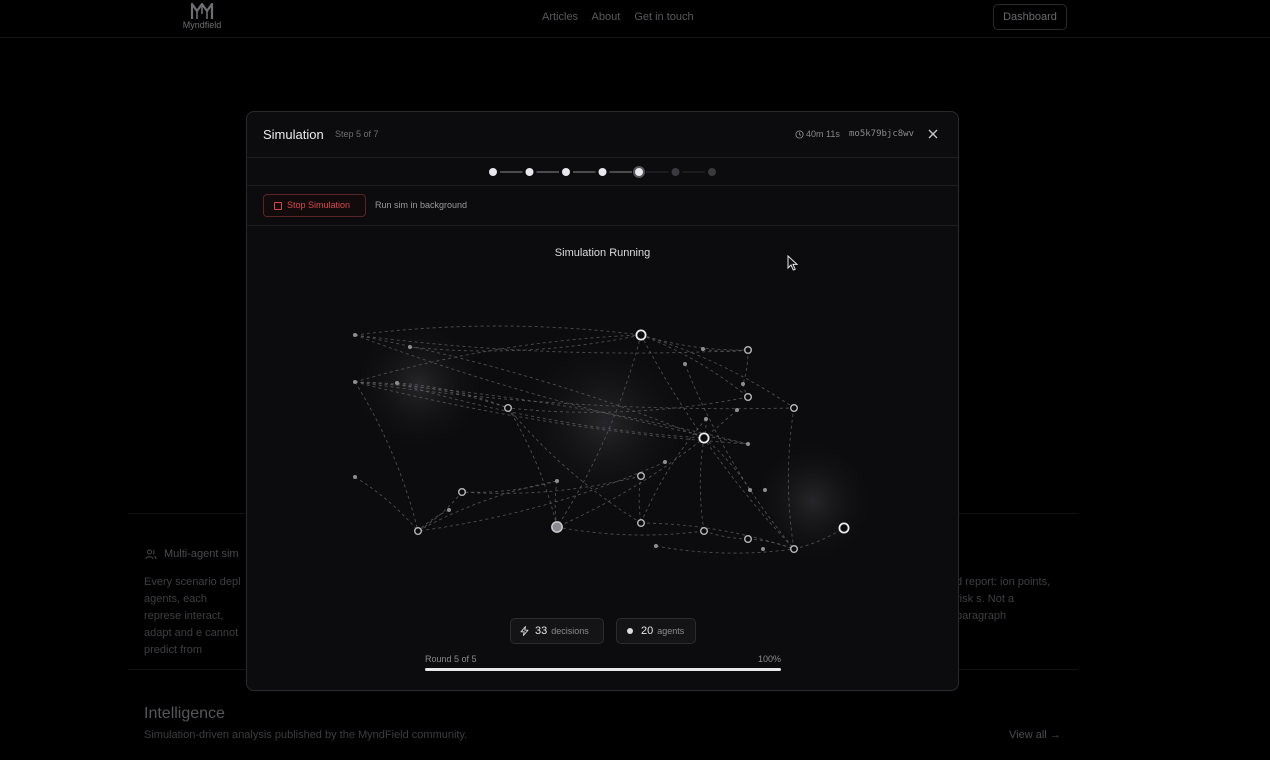  Describe the element at coordinates (1035, 735) in the screenshot. I see `view-all-link: View all →` at that location.